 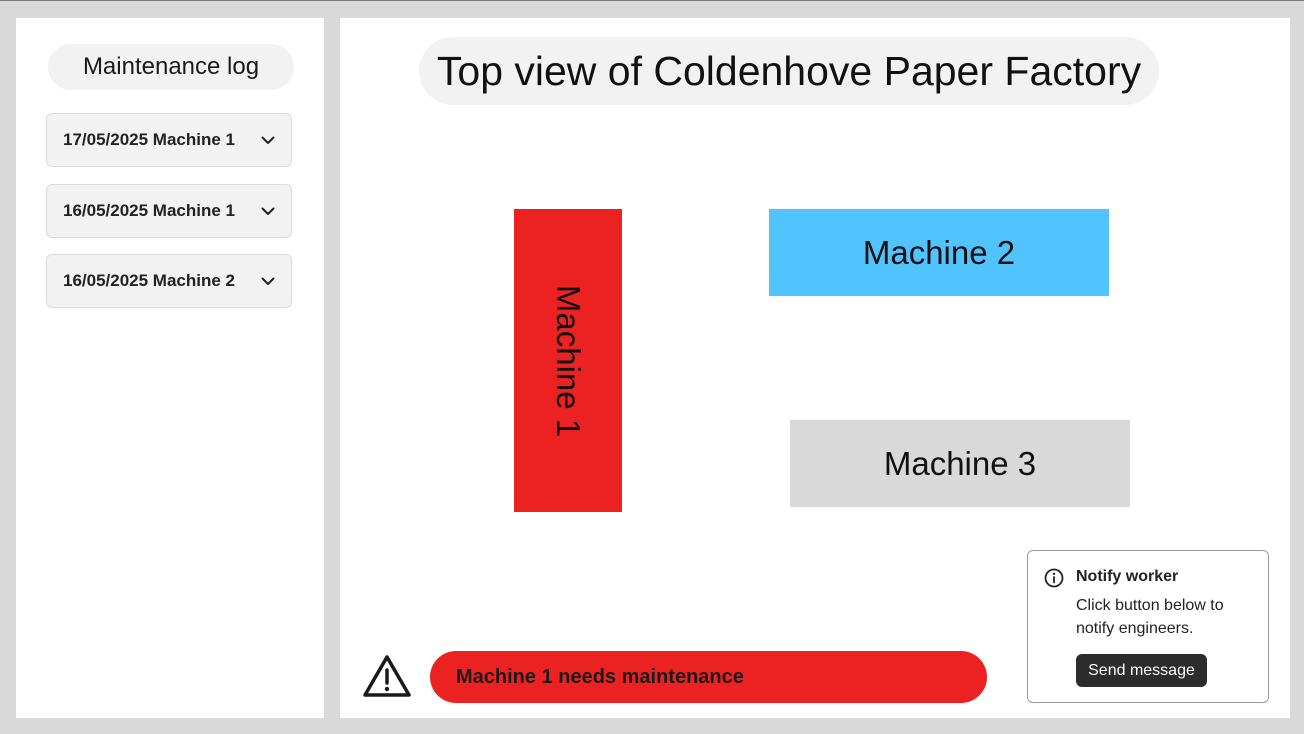 I want to click on machine-3-block: Machine 3, so click(x=960, y=463).